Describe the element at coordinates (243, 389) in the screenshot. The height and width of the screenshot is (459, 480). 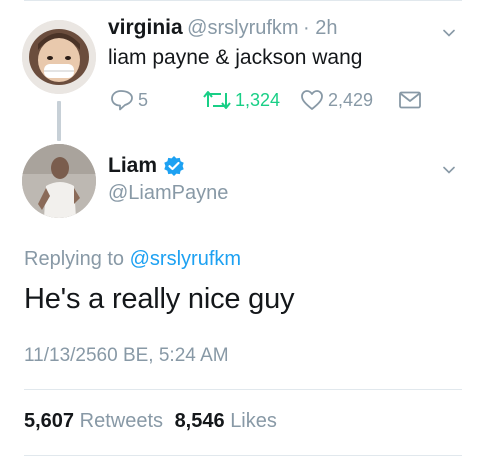
I see `stats-top-divider` at that location.